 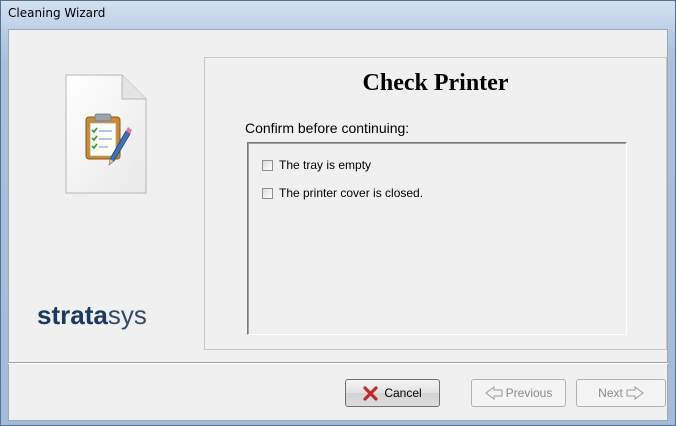 I want to click on previous-label: Previous, so click(x=529, y=393).